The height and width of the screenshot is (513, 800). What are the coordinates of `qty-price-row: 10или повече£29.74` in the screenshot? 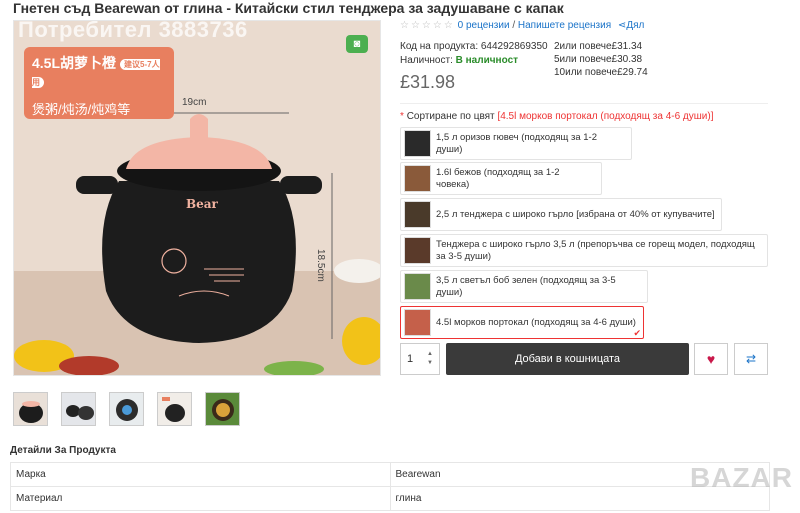 It's located at (601, 72).